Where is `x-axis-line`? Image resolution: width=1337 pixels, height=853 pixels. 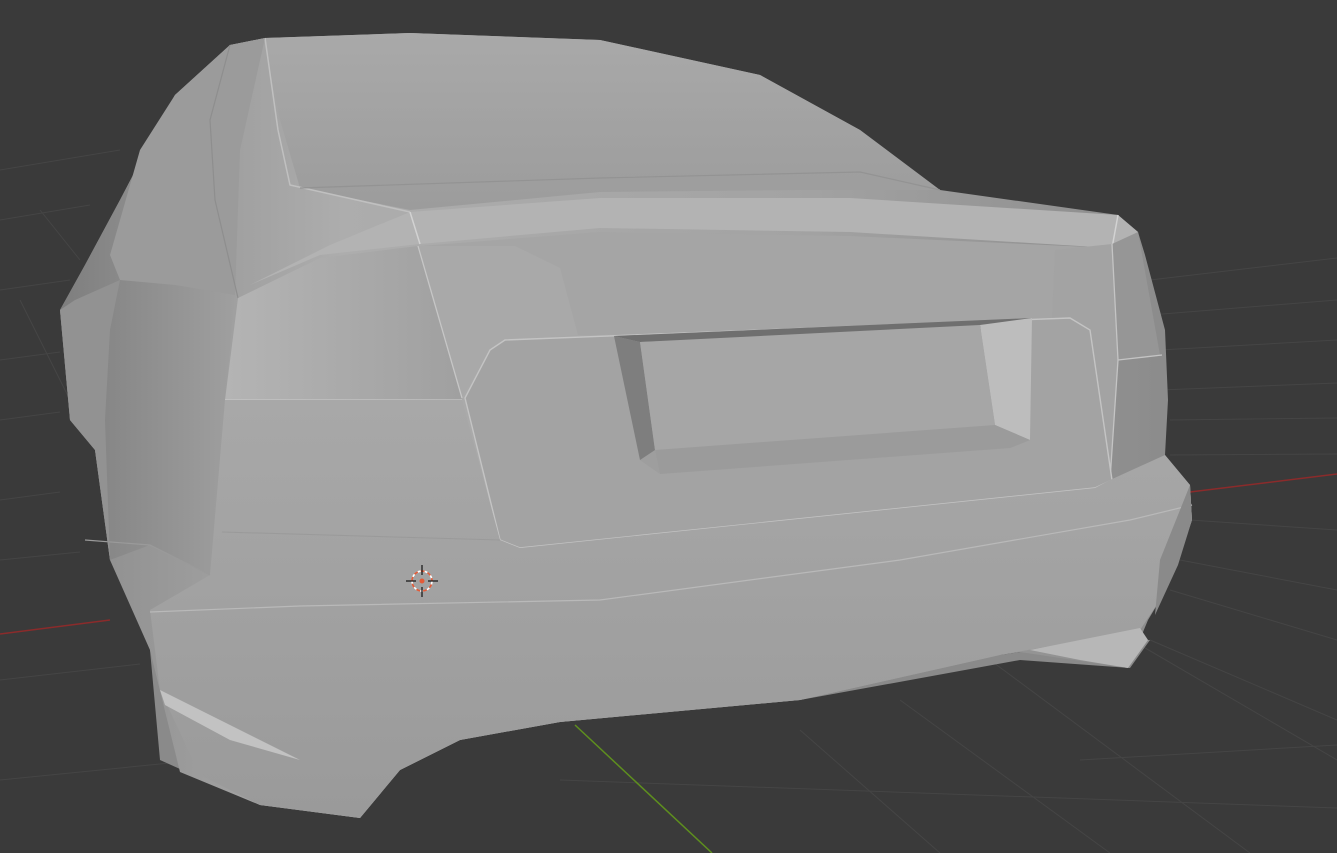 x-axis-line is located at coordinates (55, 627).